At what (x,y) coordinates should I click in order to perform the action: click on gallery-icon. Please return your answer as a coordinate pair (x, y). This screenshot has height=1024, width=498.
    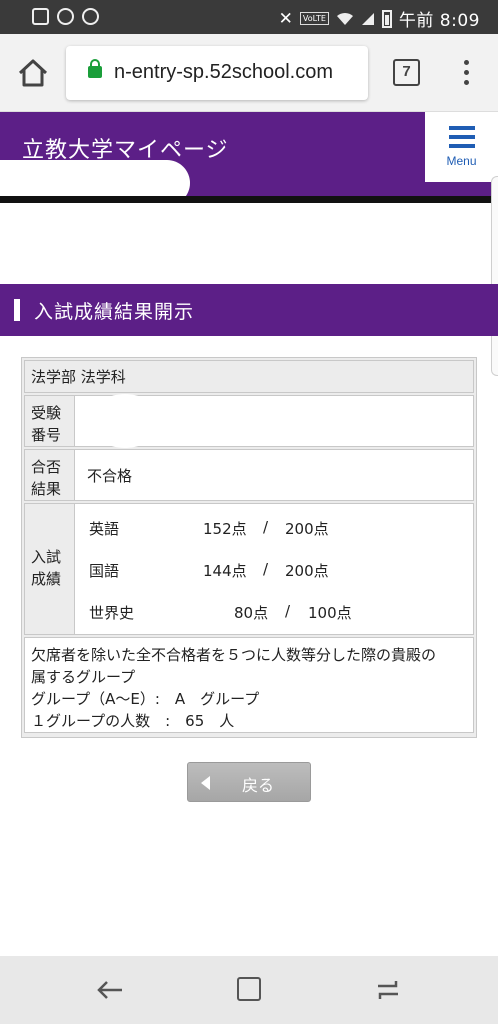
    Looking at the image, I should click on (40, 16).